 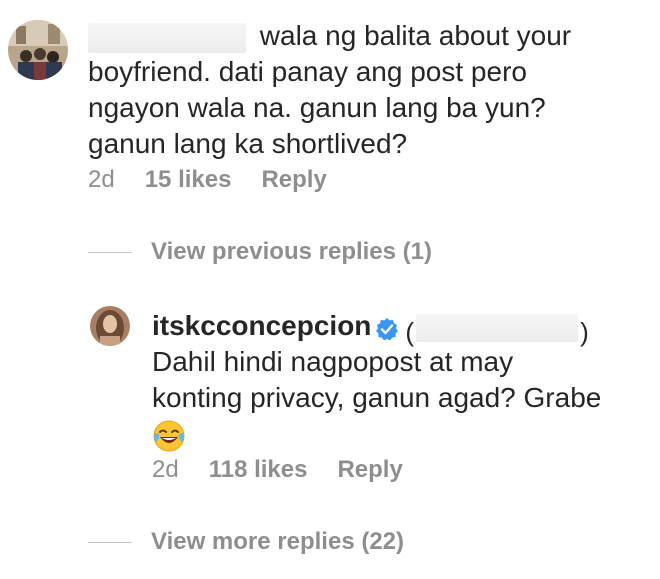 I want to click on reply-line: Dahil hindi nagpopost at may, so click(x=333, y=361).